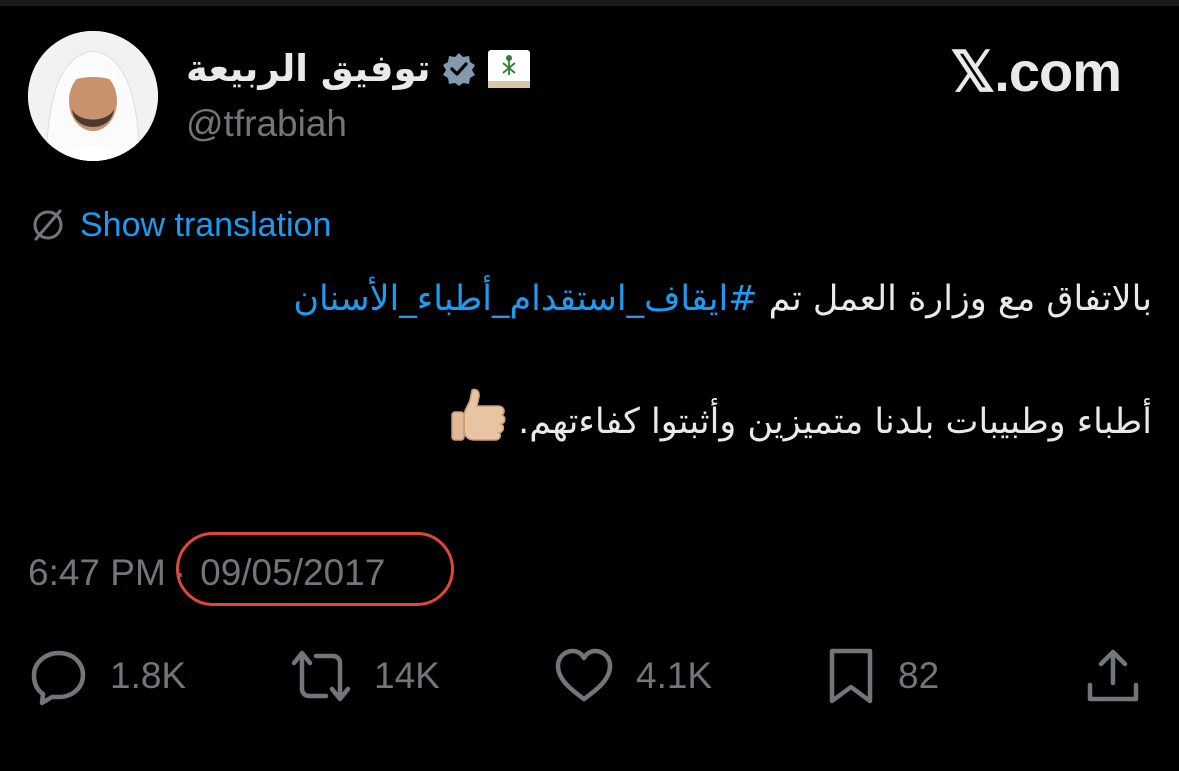 The image size is (1179, 771). I want to click on tweet-time: 6:47 PM, so click(97, 572).